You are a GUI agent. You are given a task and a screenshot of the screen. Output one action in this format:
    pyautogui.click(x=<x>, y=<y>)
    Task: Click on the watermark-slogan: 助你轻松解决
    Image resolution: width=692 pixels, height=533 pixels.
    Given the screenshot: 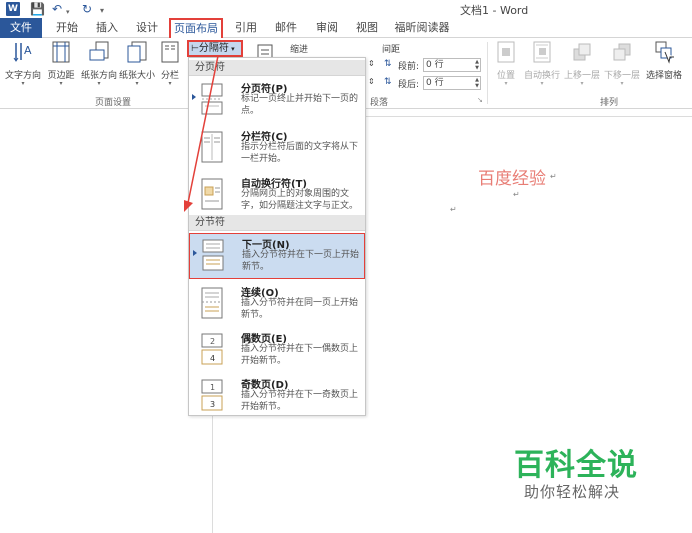 What is the action you would take?
    pyautogui.click(x=572, y=492)
    